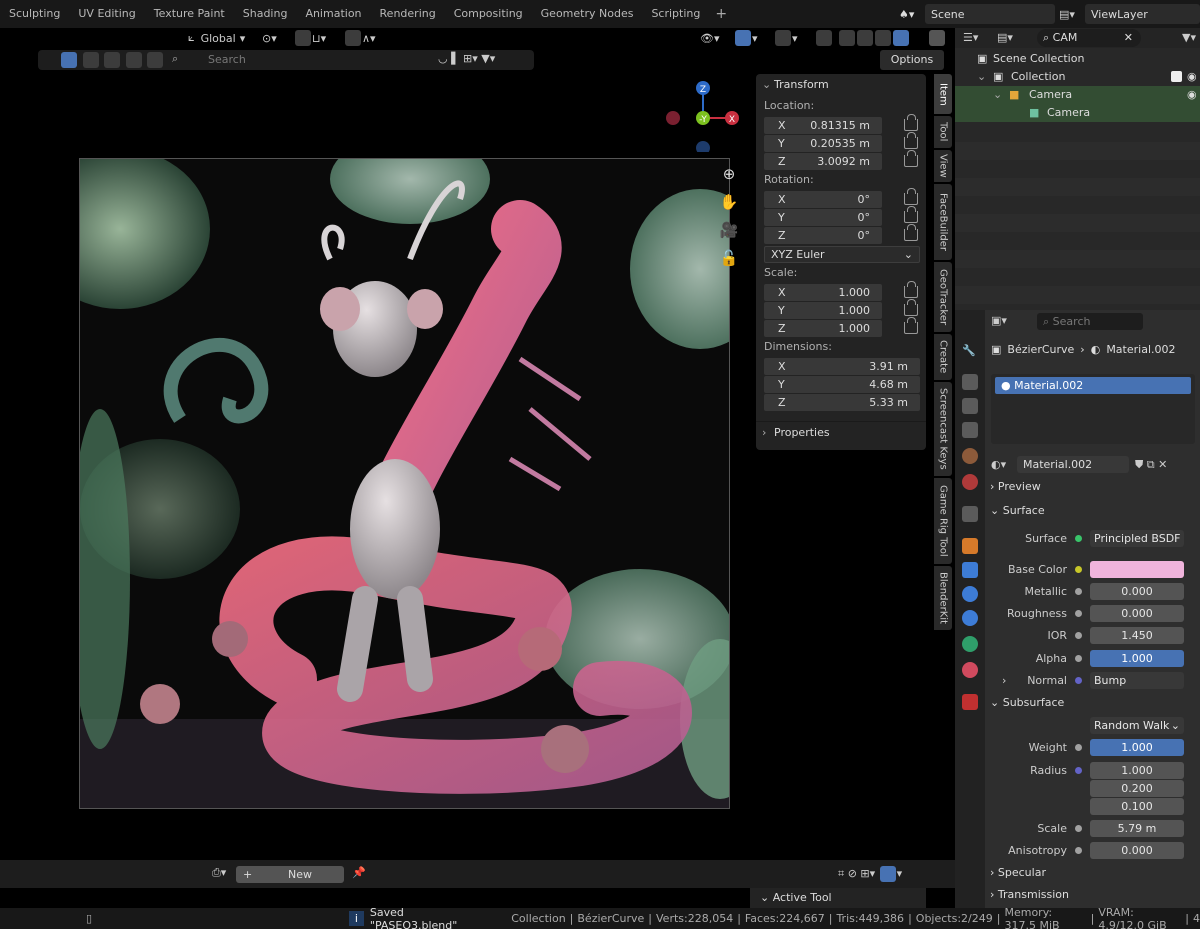  I want to click on xray-button, so click(824, 38).